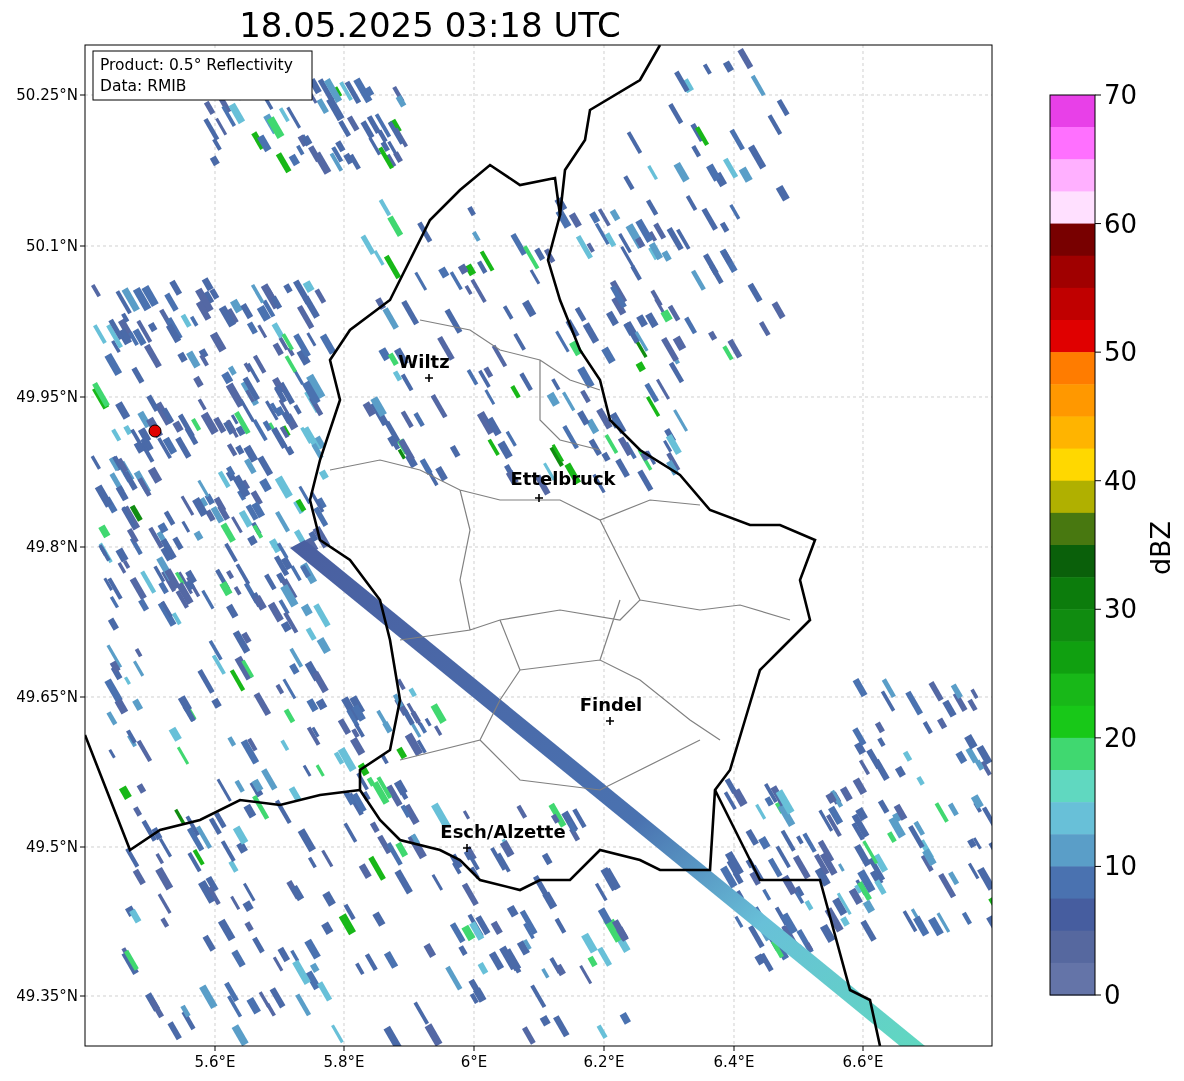 The height and width of the screenshot is (1081, 1184). Describe the element at coordinates (47, 397) in the screenshot. I see `axis-tick-label: 49.95°N` at that location.